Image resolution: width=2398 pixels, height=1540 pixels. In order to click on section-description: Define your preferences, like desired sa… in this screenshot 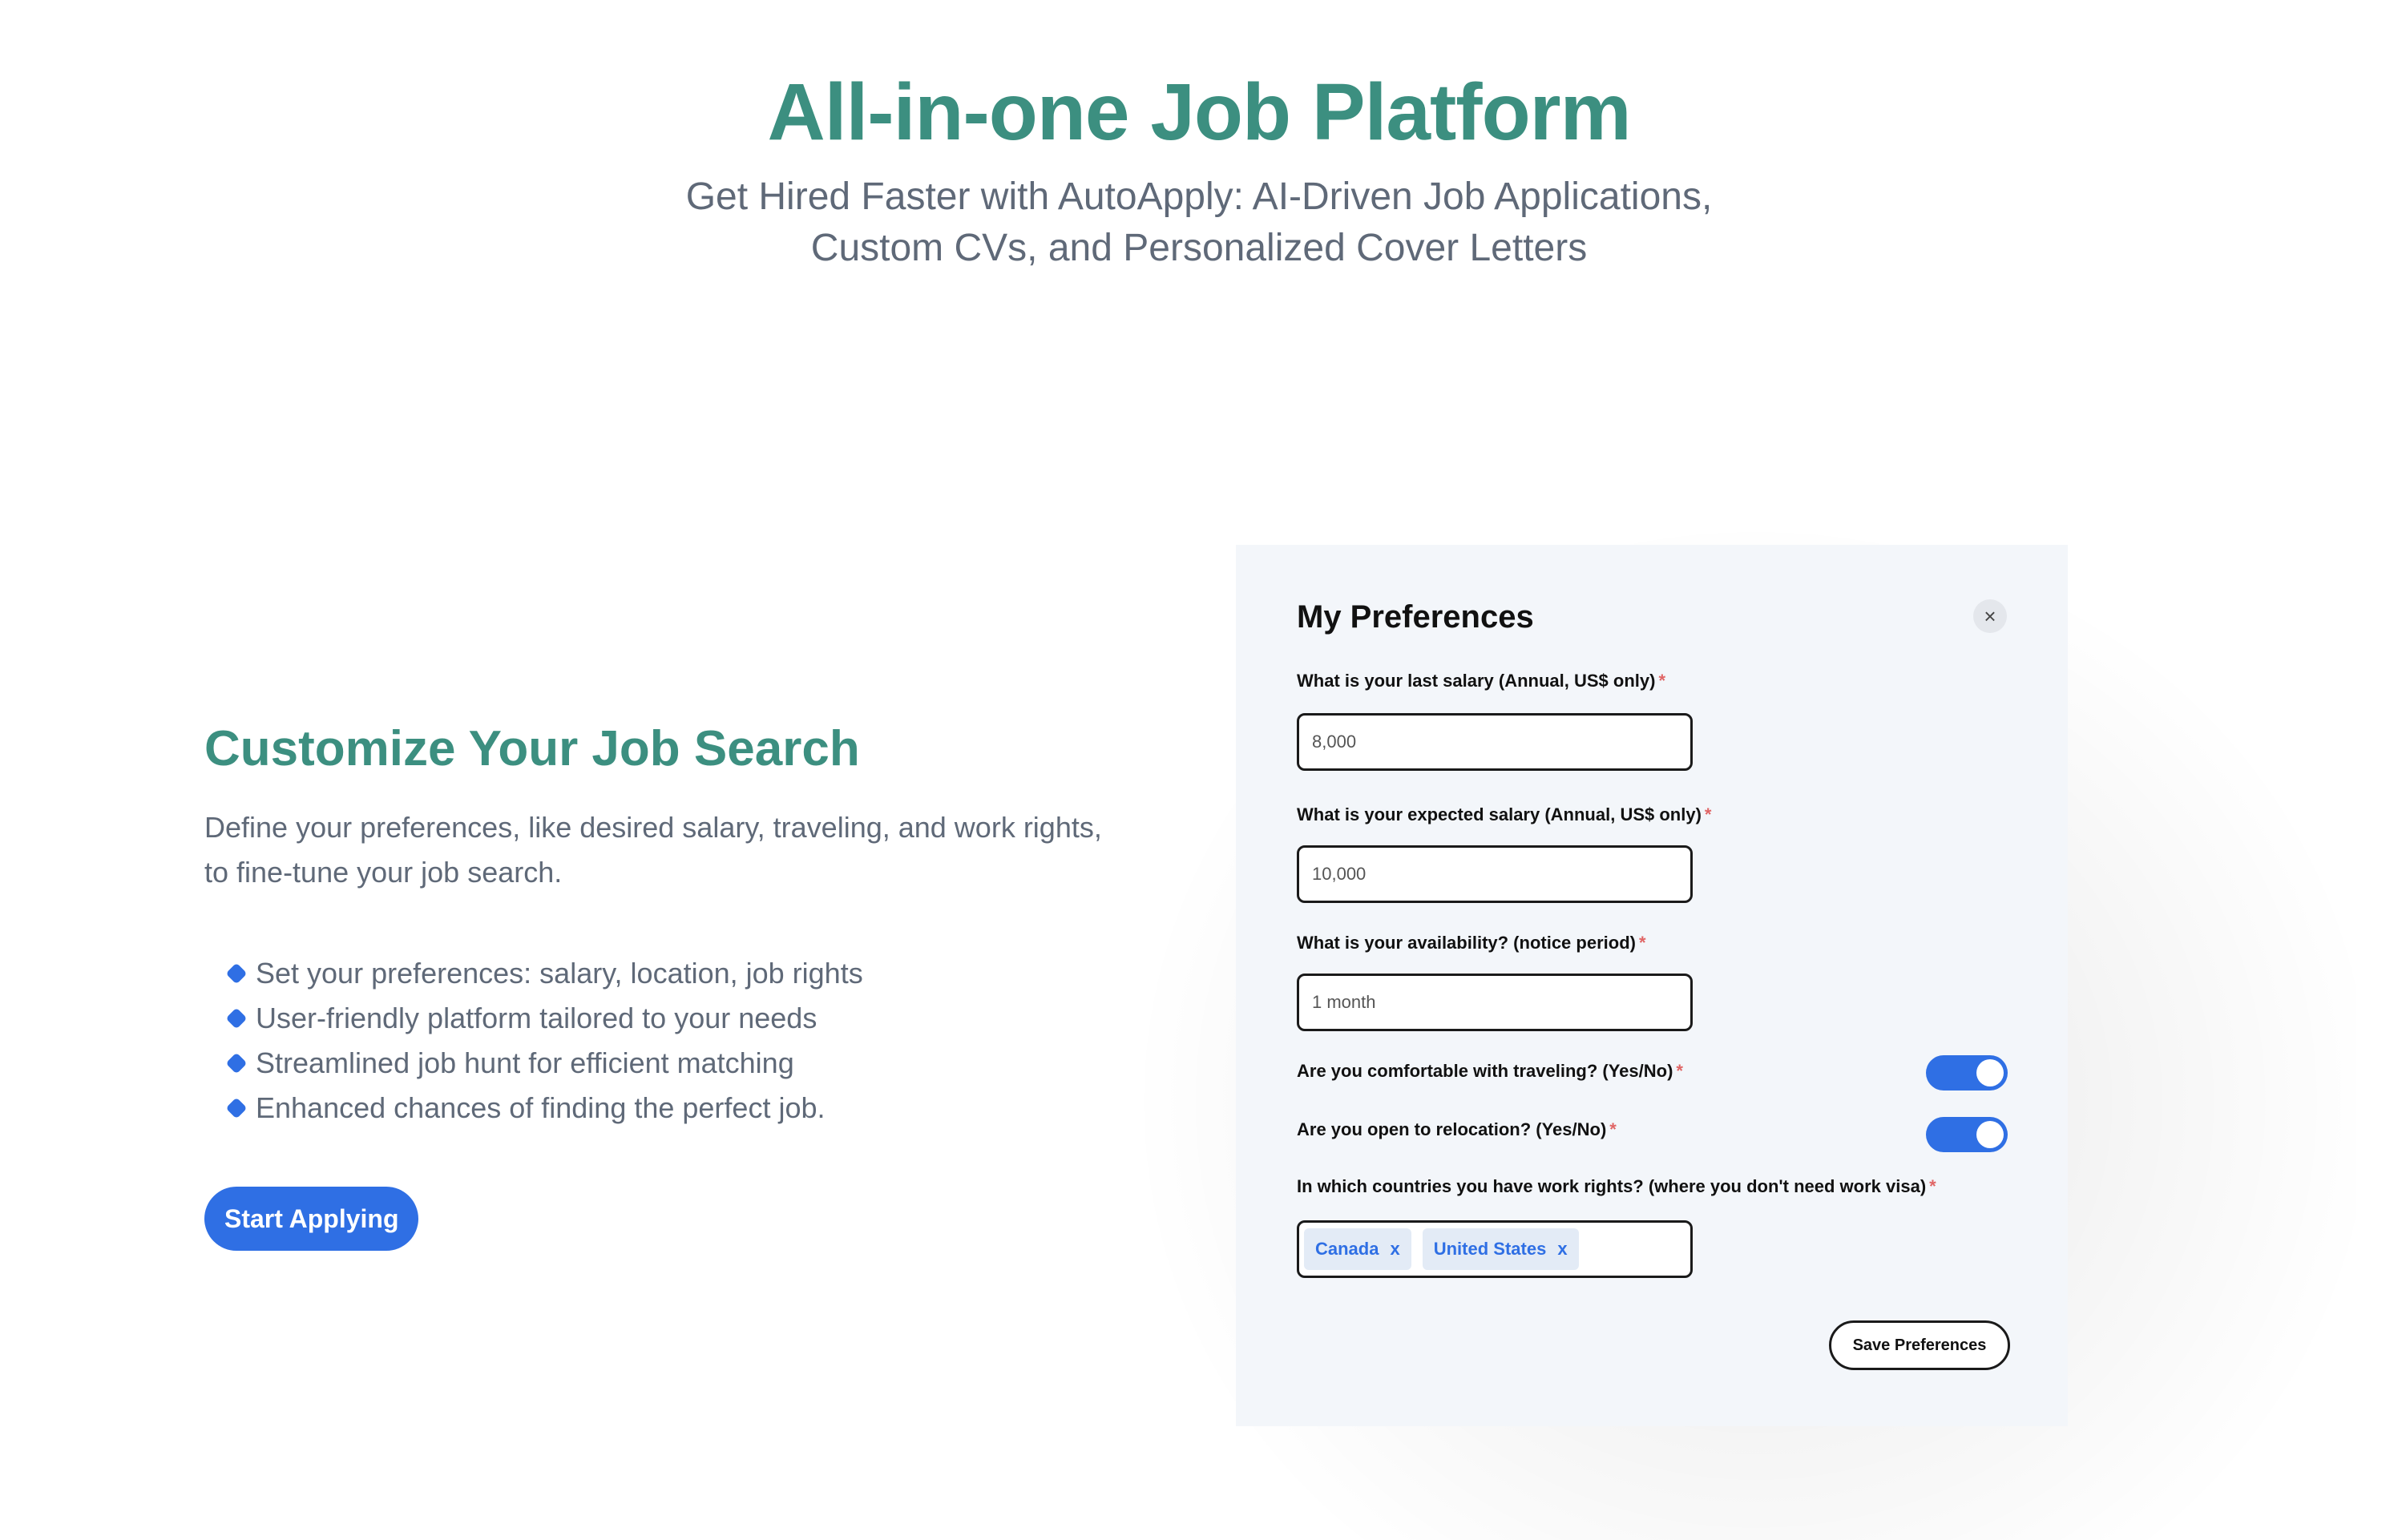, I will do `click(653, 850)`.